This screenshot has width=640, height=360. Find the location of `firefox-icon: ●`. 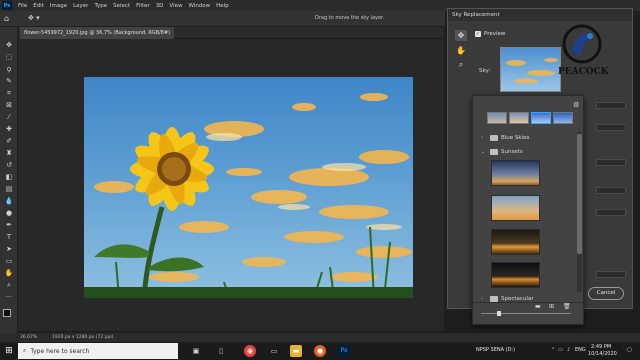

firefox-icon: ● is located at coordinates (320, 351).